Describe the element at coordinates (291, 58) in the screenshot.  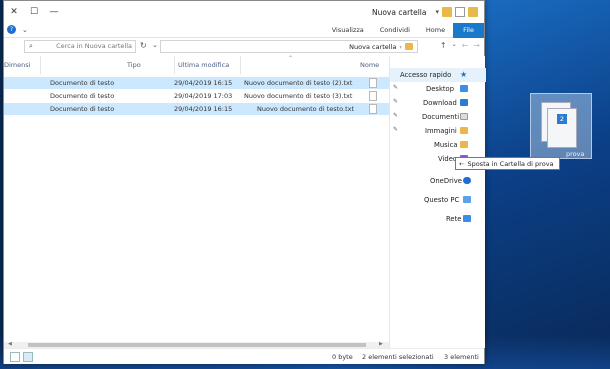
I see `sort-up-icon: ⌃` at that location.